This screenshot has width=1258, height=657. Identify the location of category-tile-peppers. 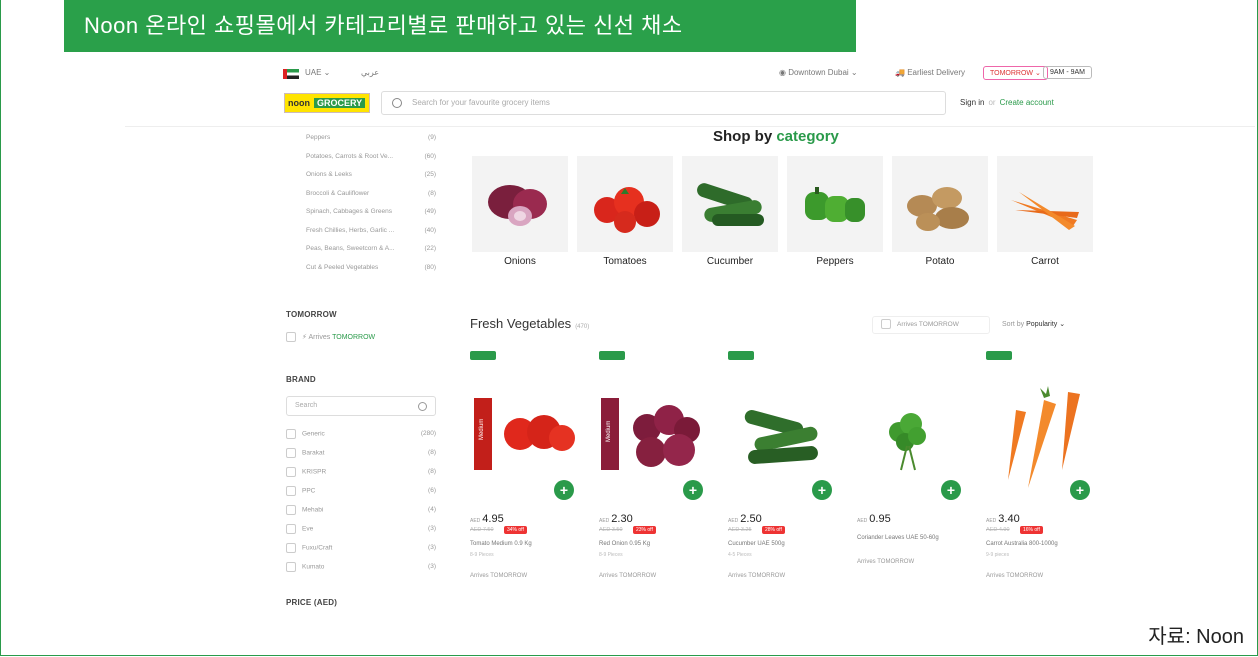
(835, 204).